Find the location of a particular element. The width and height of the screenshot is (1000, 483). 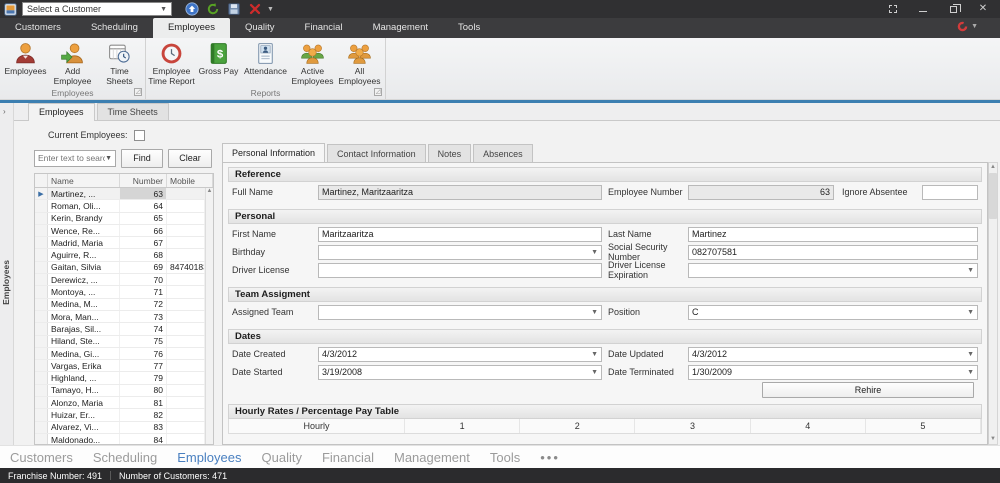

first-name-field is located at coordinates (460, 234).